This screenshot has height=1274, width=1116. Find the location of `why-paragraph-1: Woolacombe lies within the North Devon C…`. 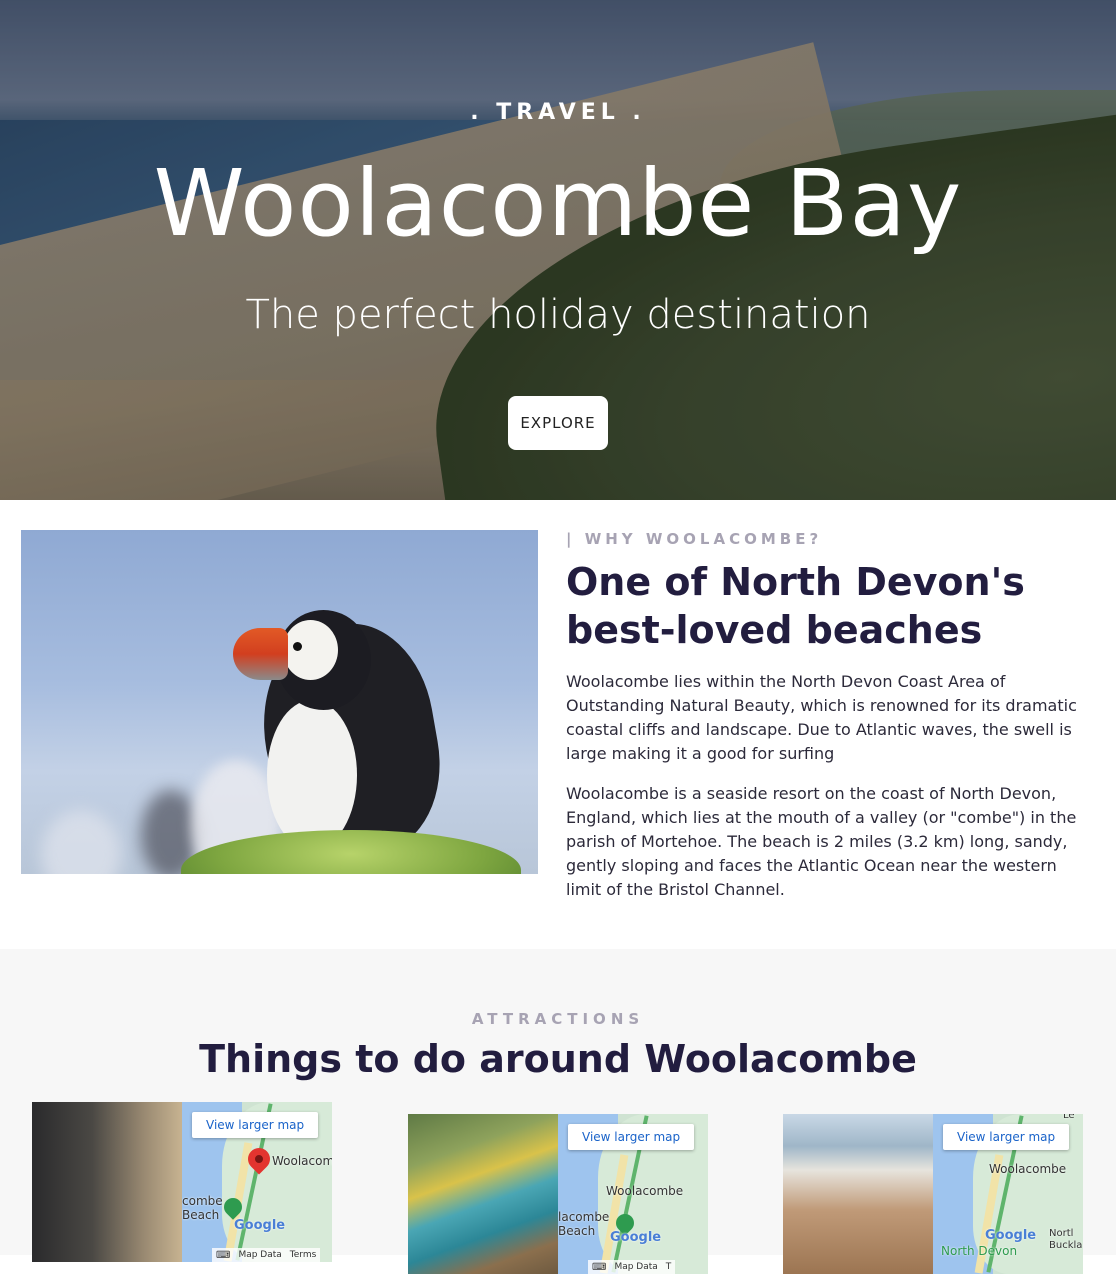

why-paragraph-1: Woolacombe lies within the North Devon C… is located at coordinates (821, 717).